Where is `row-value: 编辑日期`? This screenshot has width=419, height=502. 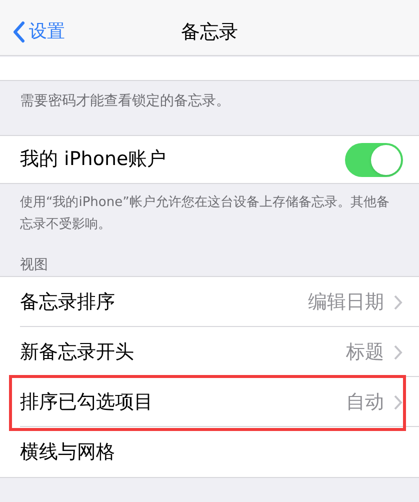
row-value: 编辑日期 is located at coordinates (346, 302).